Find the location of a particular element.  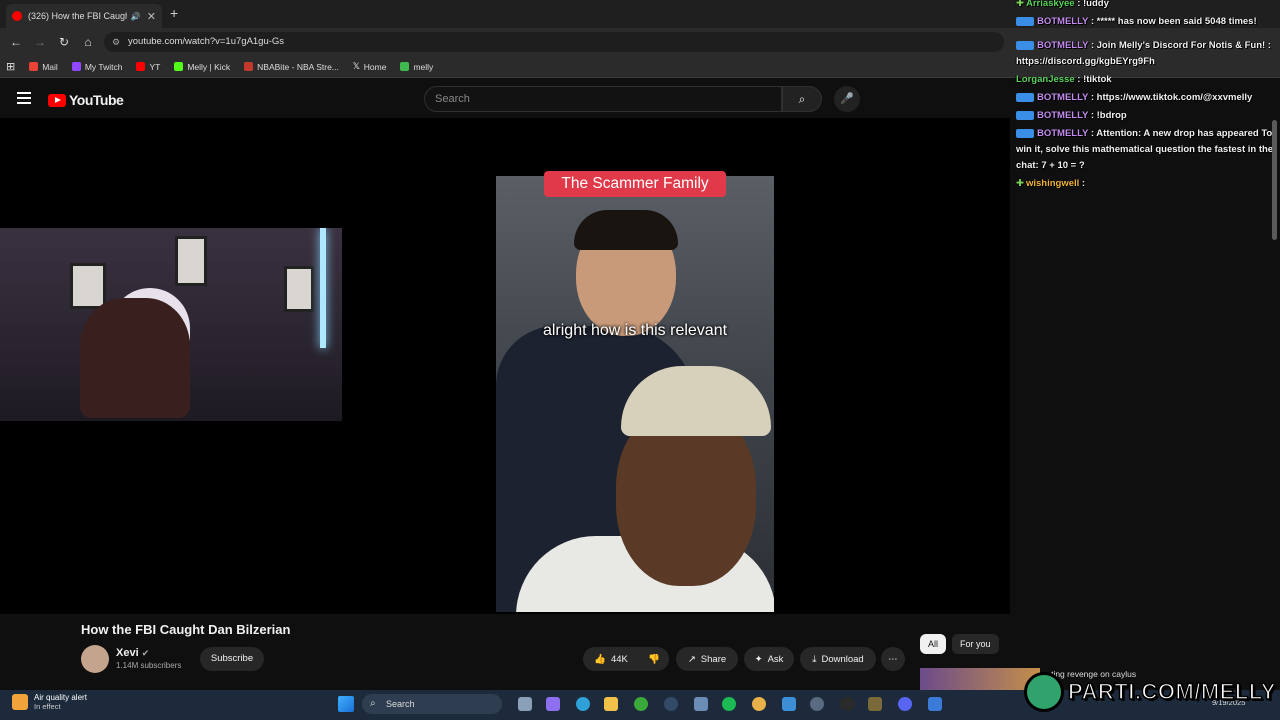

channel-name: Xevi ✔ is located at coordinates (132, 653).